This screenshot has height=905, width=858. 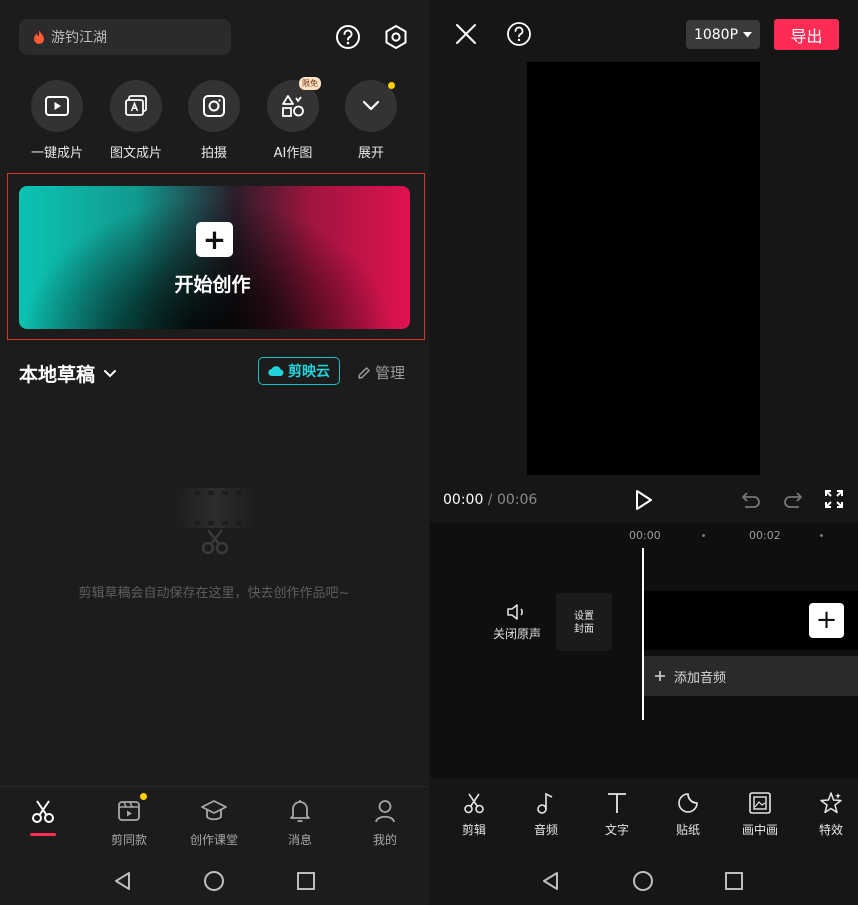 I want to click on current-time: 00:00, so click(x=463, y=500).